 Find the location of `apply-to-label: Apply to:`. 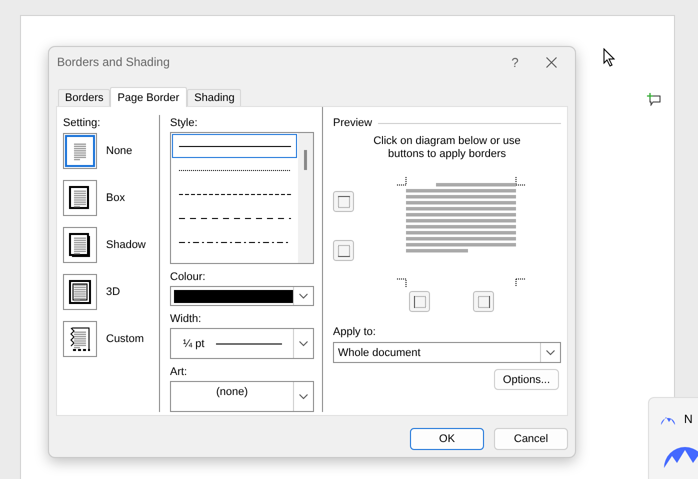

apply-to-label: Apply to: is located at coordinates (354, 332).